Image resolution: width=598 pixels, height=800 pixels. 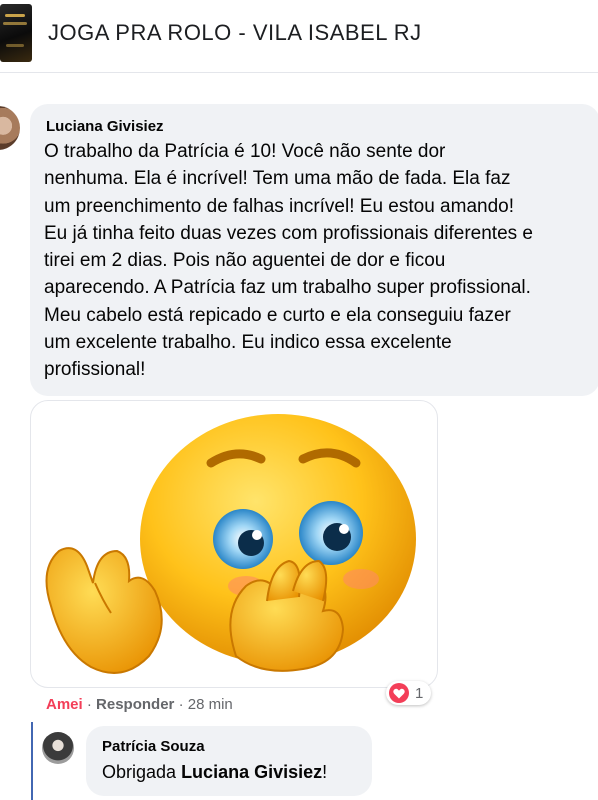 I want to click on reply-text: Obrigada Luciana Givisiez!, so click(x=214, y=772).